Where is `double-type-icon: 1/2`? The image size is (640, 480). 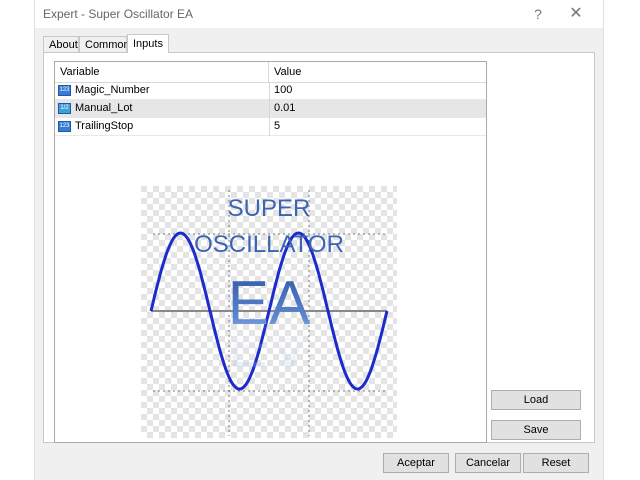 double-type-icon: 1/2 is located at coordinates (64, 108).